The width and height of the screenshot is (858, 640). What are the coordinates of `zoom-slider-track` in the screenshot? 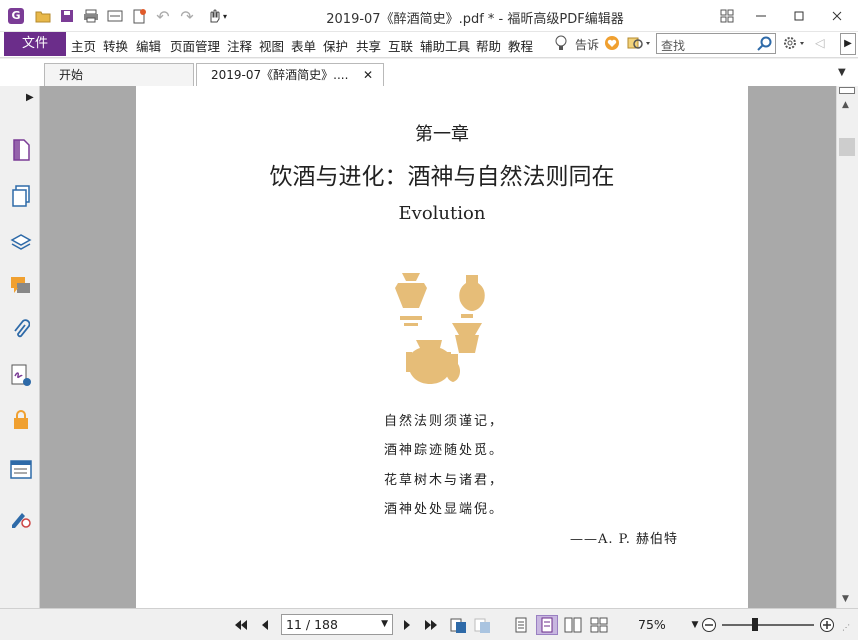 It's located at (768, 625).